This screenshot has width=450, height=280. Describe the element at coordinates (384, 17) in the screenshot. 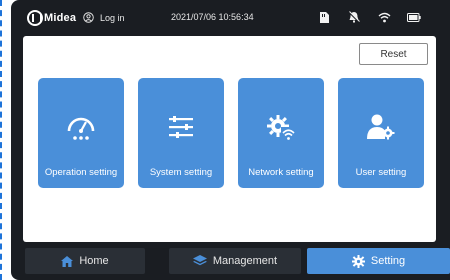

I see `wifi-icon` at that location.